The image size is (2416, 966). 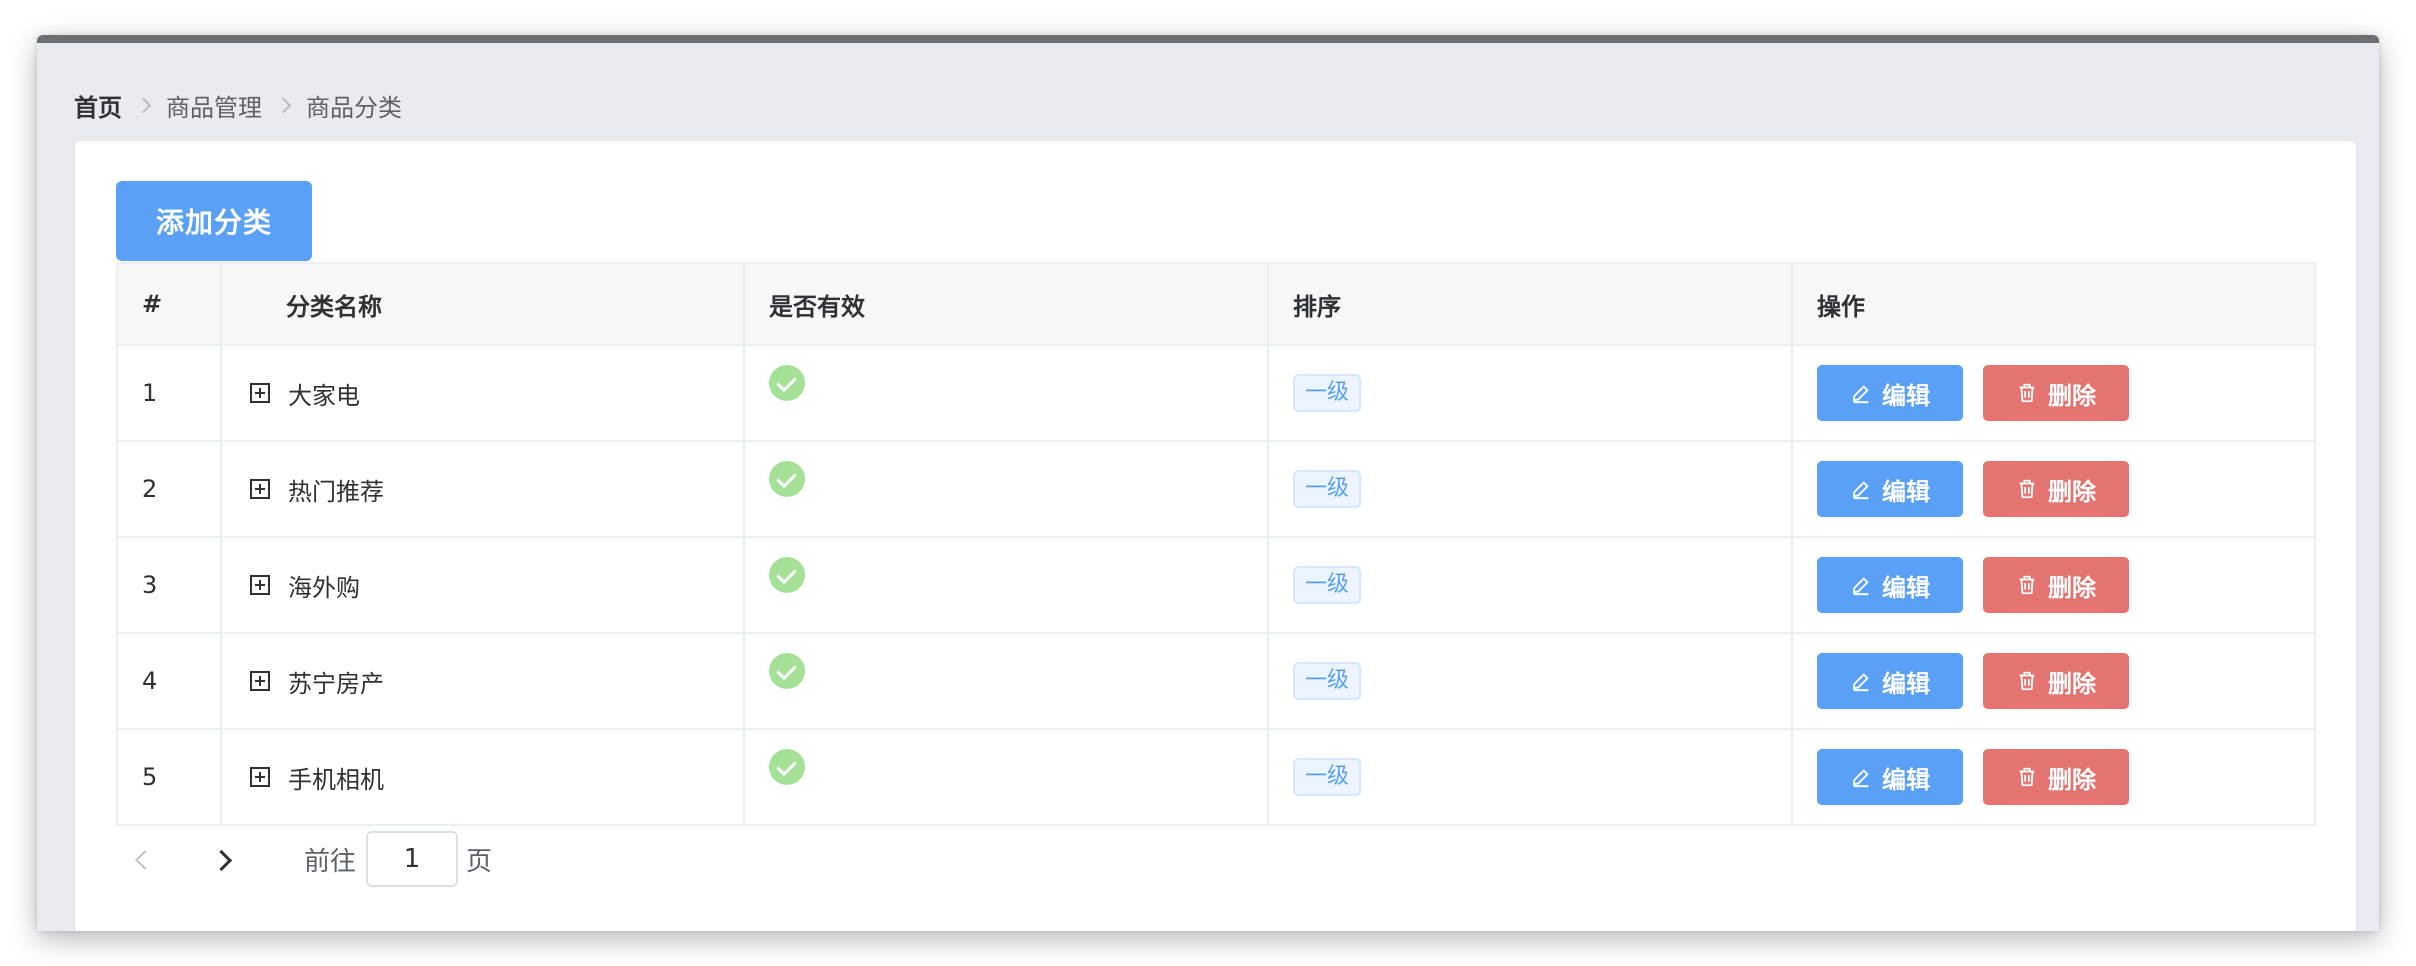 What do you see at coordinates (169, 777) in the screenshot?
I see `row-index: 5` at bounding box center [169, 777].